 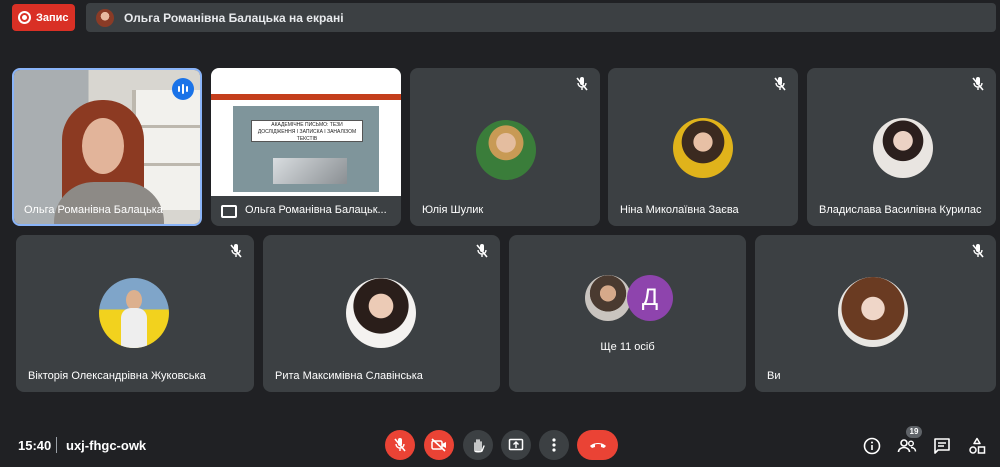 I want to click on meeting-details-button, so click(x=872, y=446).